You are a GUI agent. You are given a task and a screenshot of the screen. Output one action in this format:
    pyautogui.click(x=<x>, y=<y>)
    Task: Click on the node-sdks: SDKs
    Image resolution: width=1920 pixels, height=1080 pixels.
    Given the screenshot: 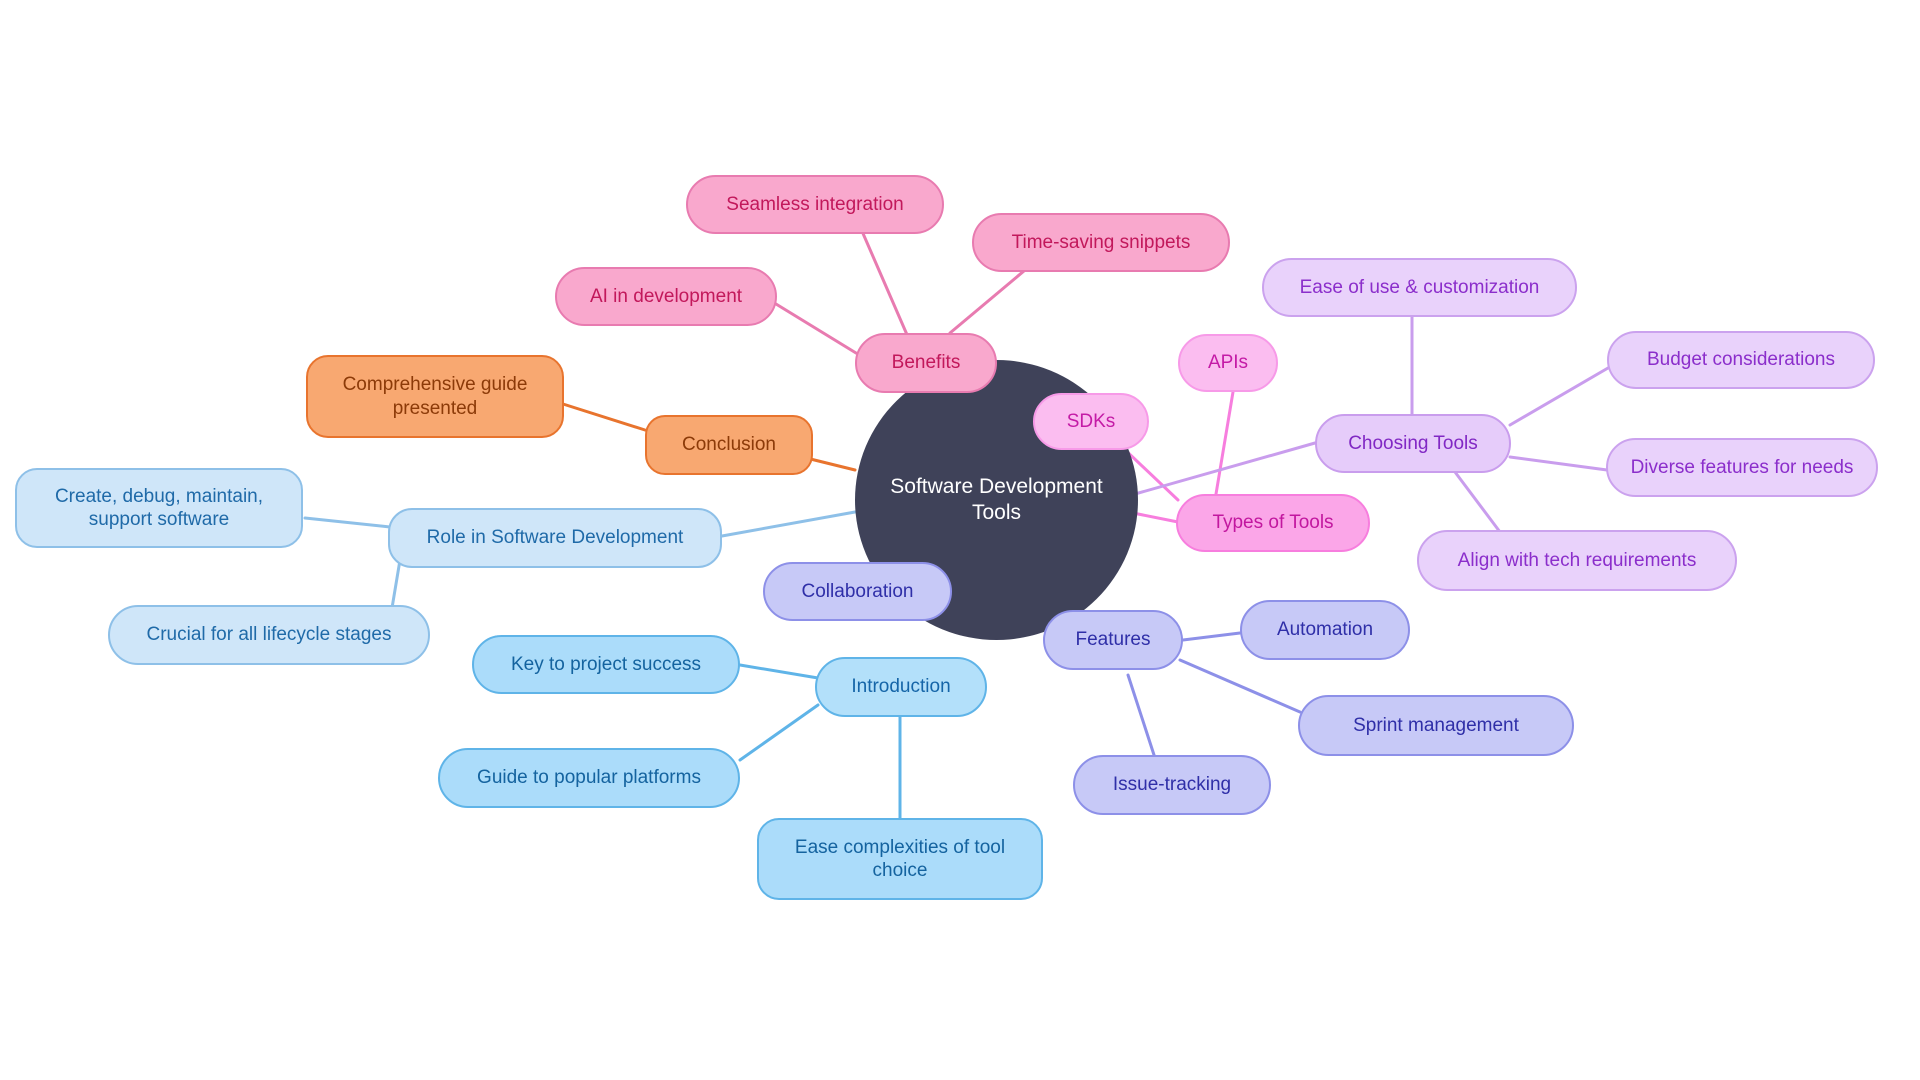 What is the action you would take?
    pyautogui.click(x=1091, y=421)
    